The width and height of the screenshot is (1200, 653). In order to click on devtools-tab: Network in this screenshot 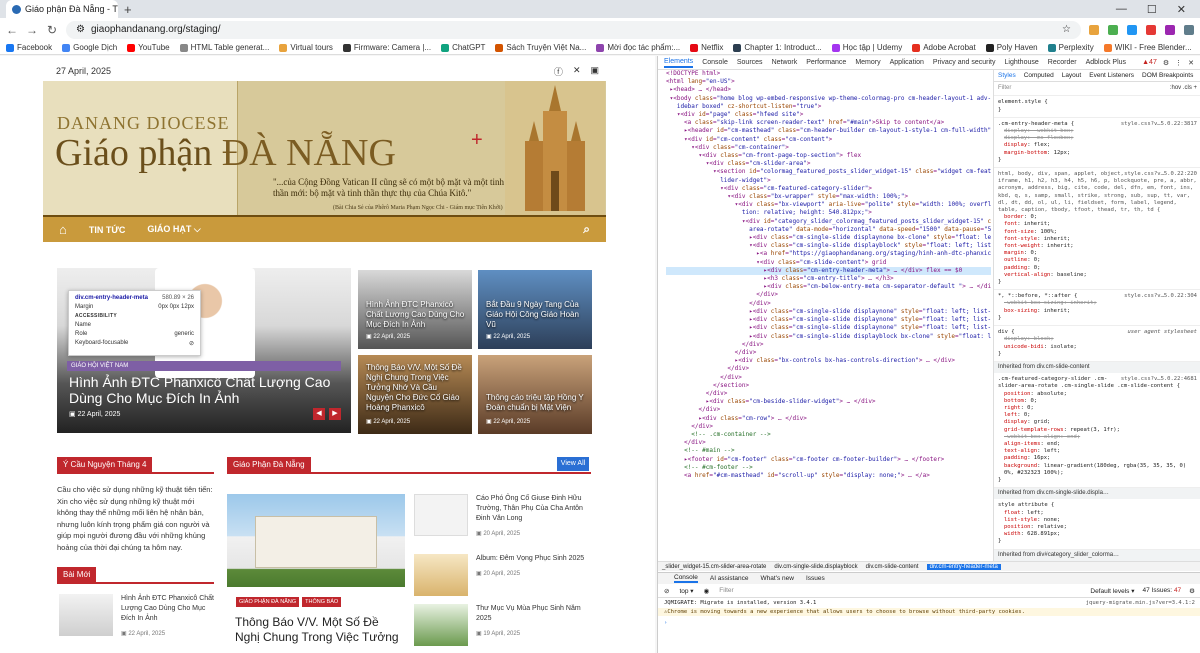, I will do `click(785, 62)`.